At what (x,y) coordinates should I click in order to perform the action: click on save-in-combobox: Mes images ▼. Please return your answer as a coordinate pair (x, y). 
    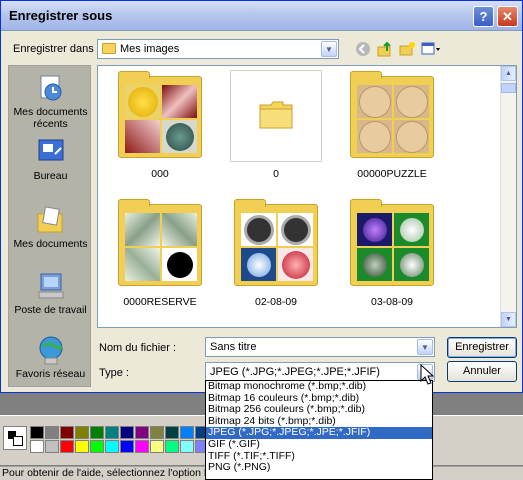
    Looking at the image, I should click on (218, 49).